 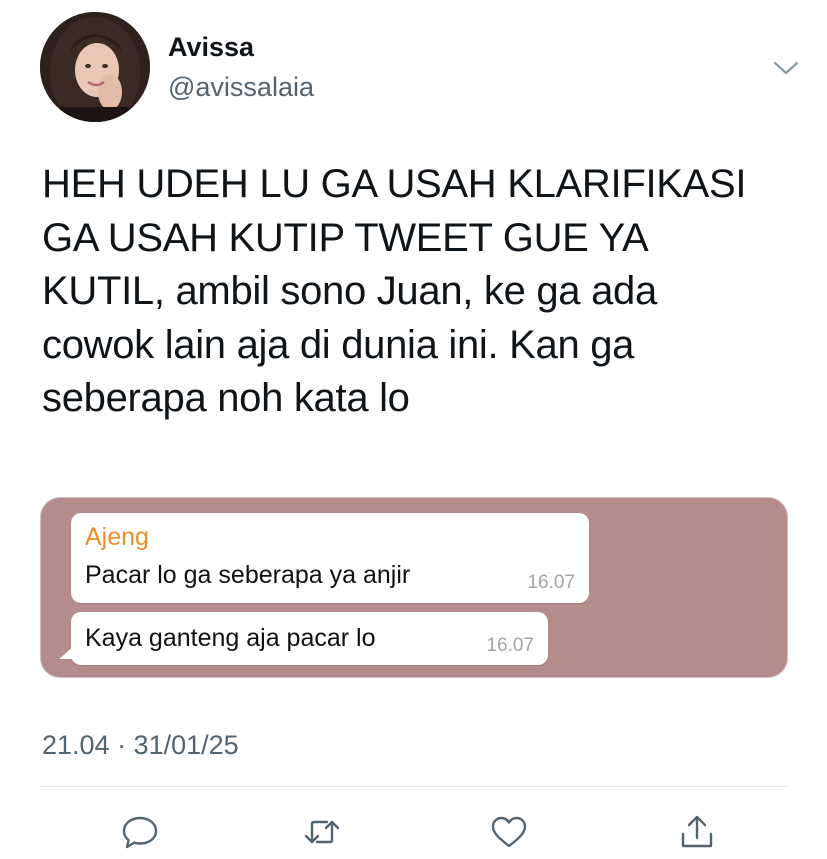 I want to click on tweet-header: Avissa @avissalaia, so click(x=420, y=67).